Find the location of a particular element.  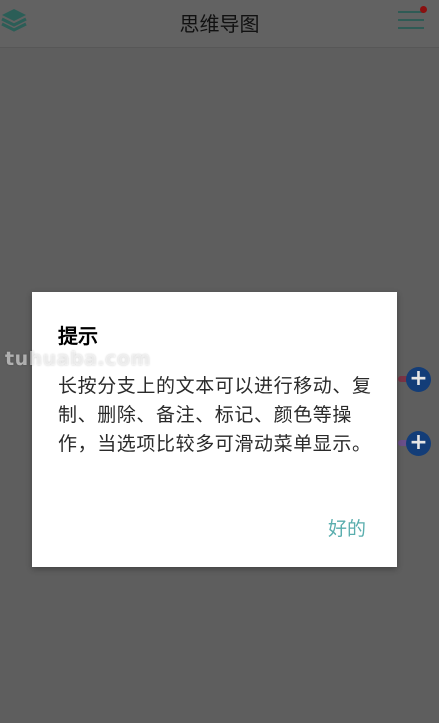

dialog-title: 提示 is located at coordinates (78, 336).